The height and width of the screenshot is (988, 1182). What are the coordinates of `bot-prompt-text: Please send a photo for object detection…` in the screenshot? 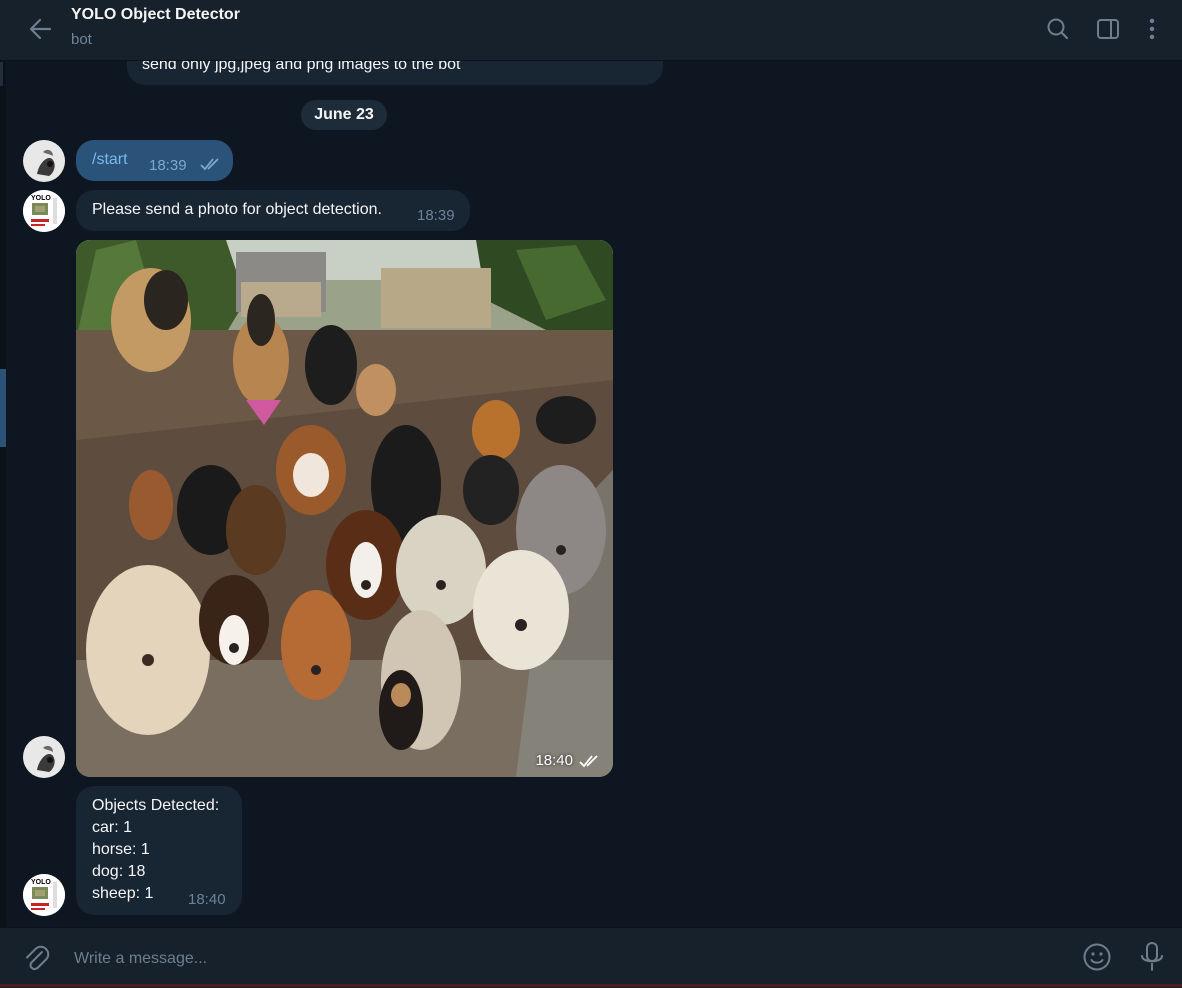 It's located at (237, 209).